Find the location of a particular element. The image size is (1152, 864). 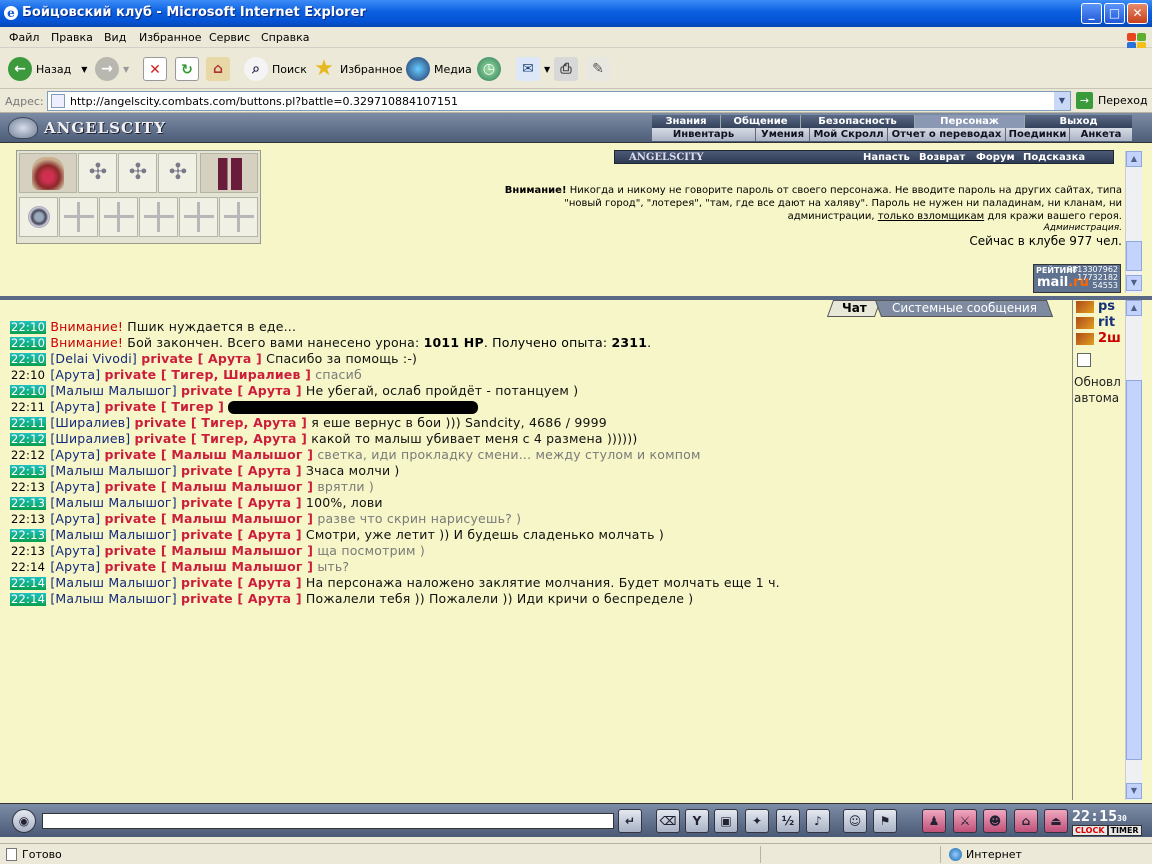

send-icon: ↵ is located at coordinates (630, 821).